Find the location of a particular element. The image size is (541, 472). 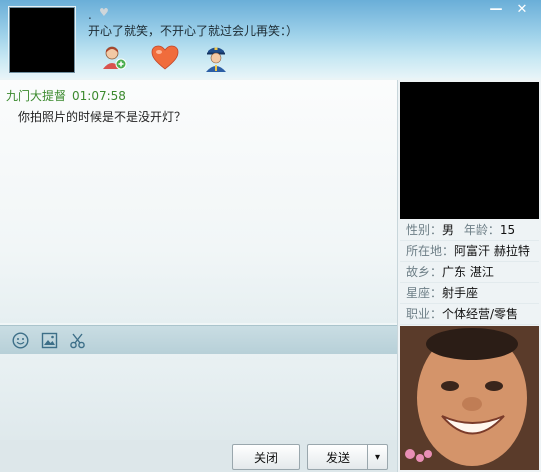

age-value: 15 is located at coordinates (507, 230).